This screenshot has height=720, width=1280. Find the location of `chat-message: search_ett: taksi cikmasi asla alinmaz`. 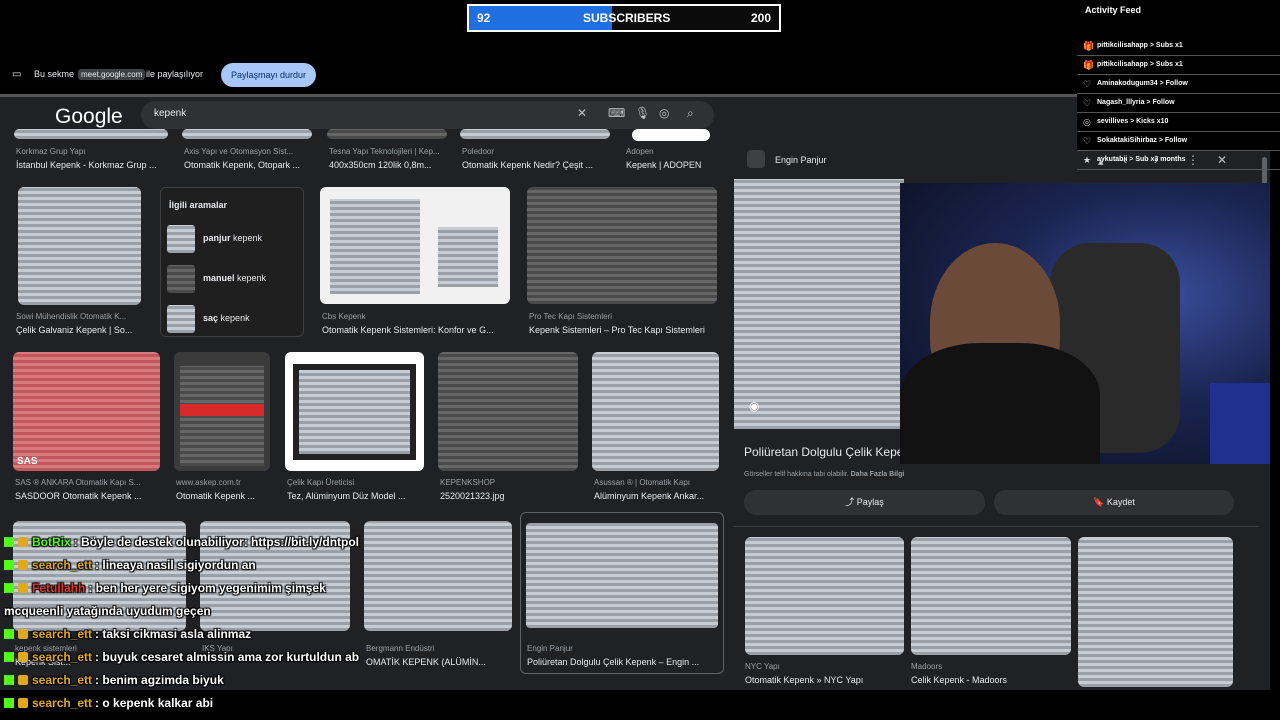

chat-message: search_ett: taksi cikmasi asla alinmaz is located at coordinates (127, 634).